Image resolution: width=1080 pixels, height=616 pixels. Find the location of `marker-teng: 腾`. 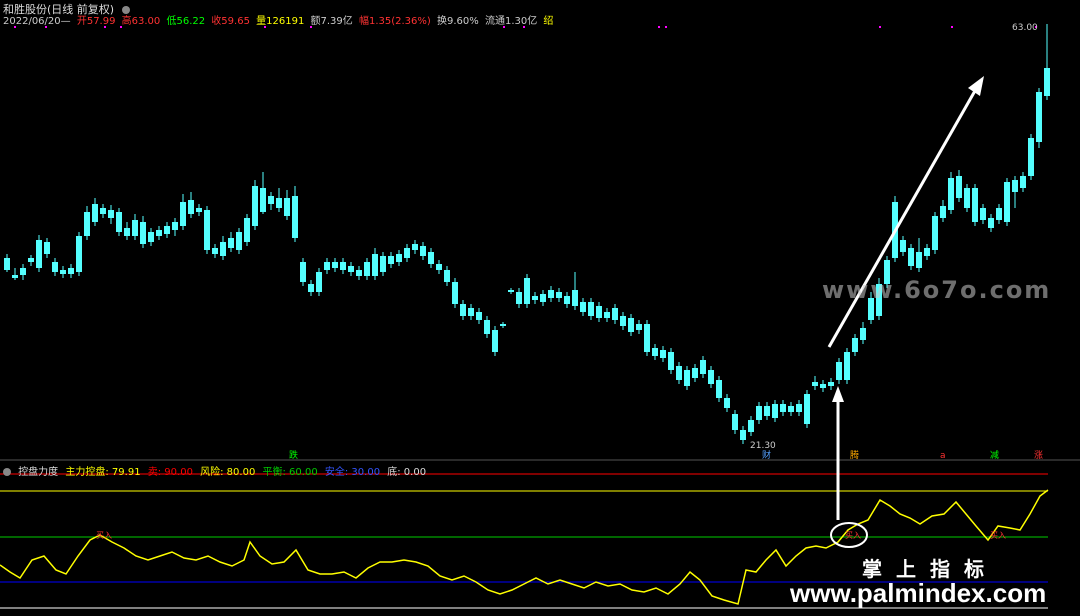

marker-teng: 腾 is located at coordinates (854, 455).